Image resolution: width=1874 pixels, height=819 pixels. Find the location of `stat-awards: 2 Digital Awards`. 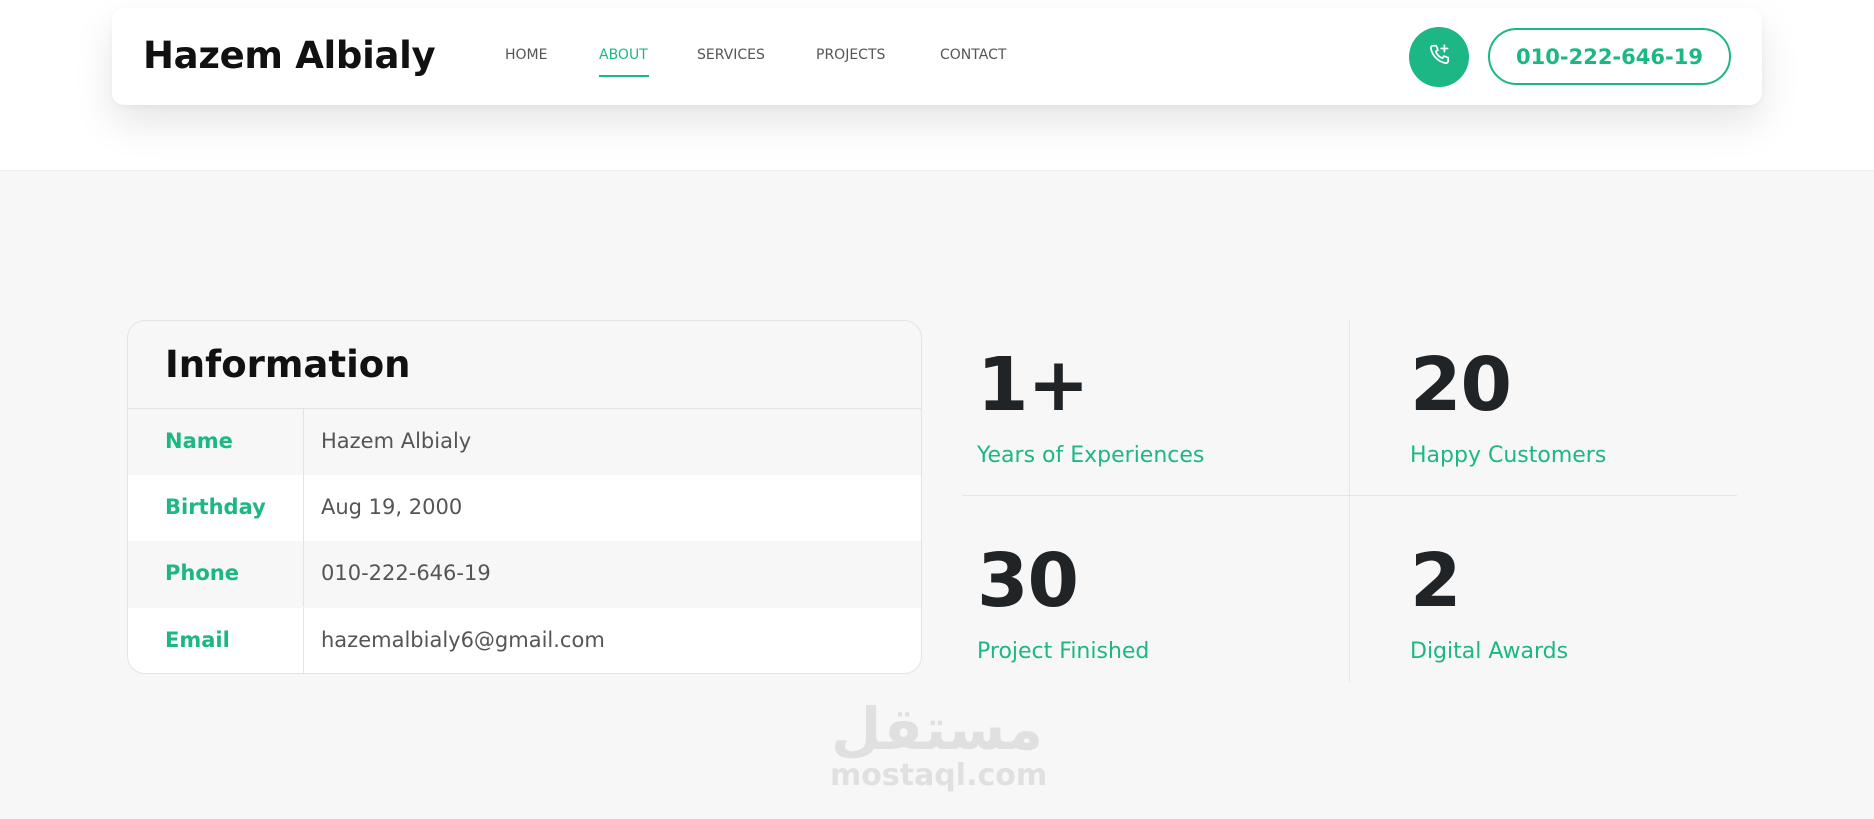

stat-awards: 2 Digital Awards is located at coordinates (1489, 604).